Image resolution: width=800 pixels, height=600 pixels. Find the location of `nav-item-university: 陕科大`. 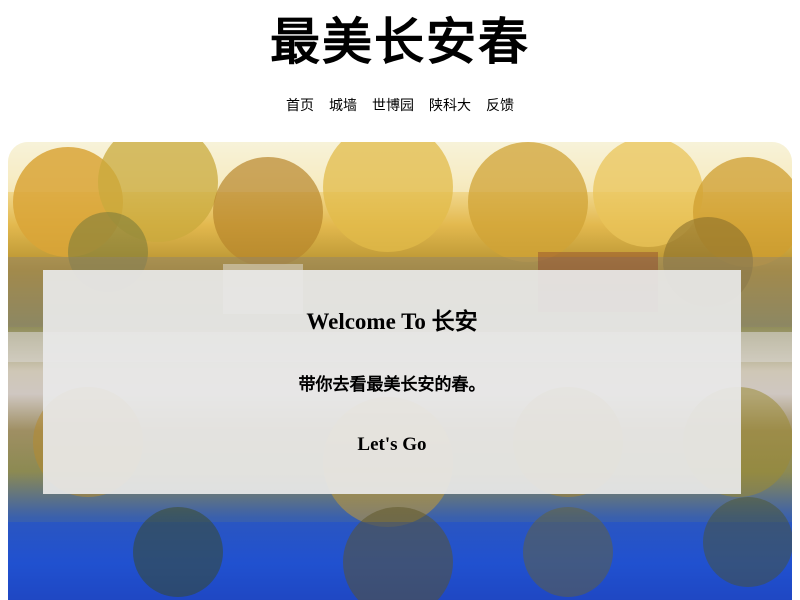

nav-item-university: 陕科大 is located at coordinates (450, 105).